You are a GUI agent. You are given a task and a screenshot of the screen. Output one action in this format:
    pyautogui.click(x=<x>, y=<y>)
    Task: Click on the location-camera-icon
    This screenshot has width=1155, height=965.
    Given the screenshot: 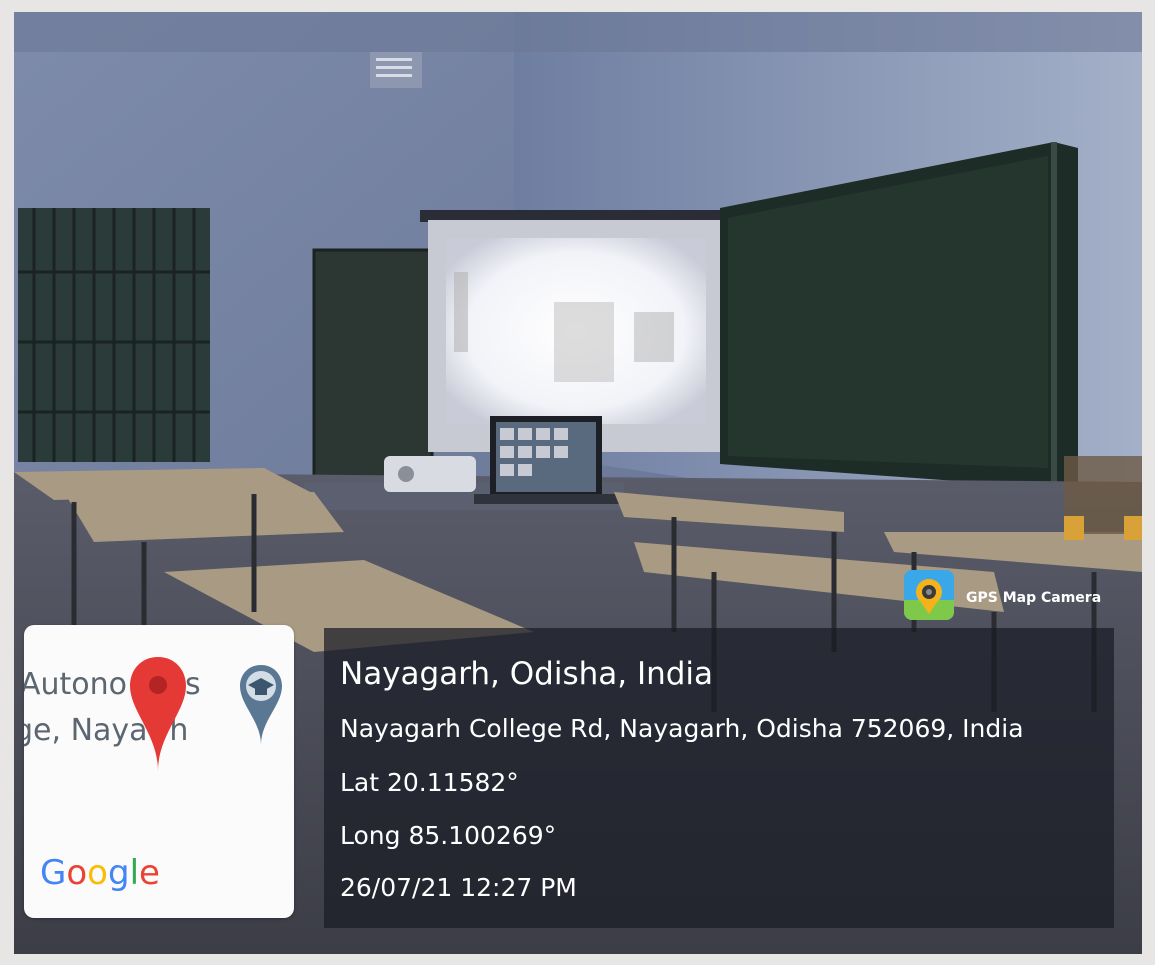 What is the action you would take?
    pyautogui.click(x=929, y=595)
    